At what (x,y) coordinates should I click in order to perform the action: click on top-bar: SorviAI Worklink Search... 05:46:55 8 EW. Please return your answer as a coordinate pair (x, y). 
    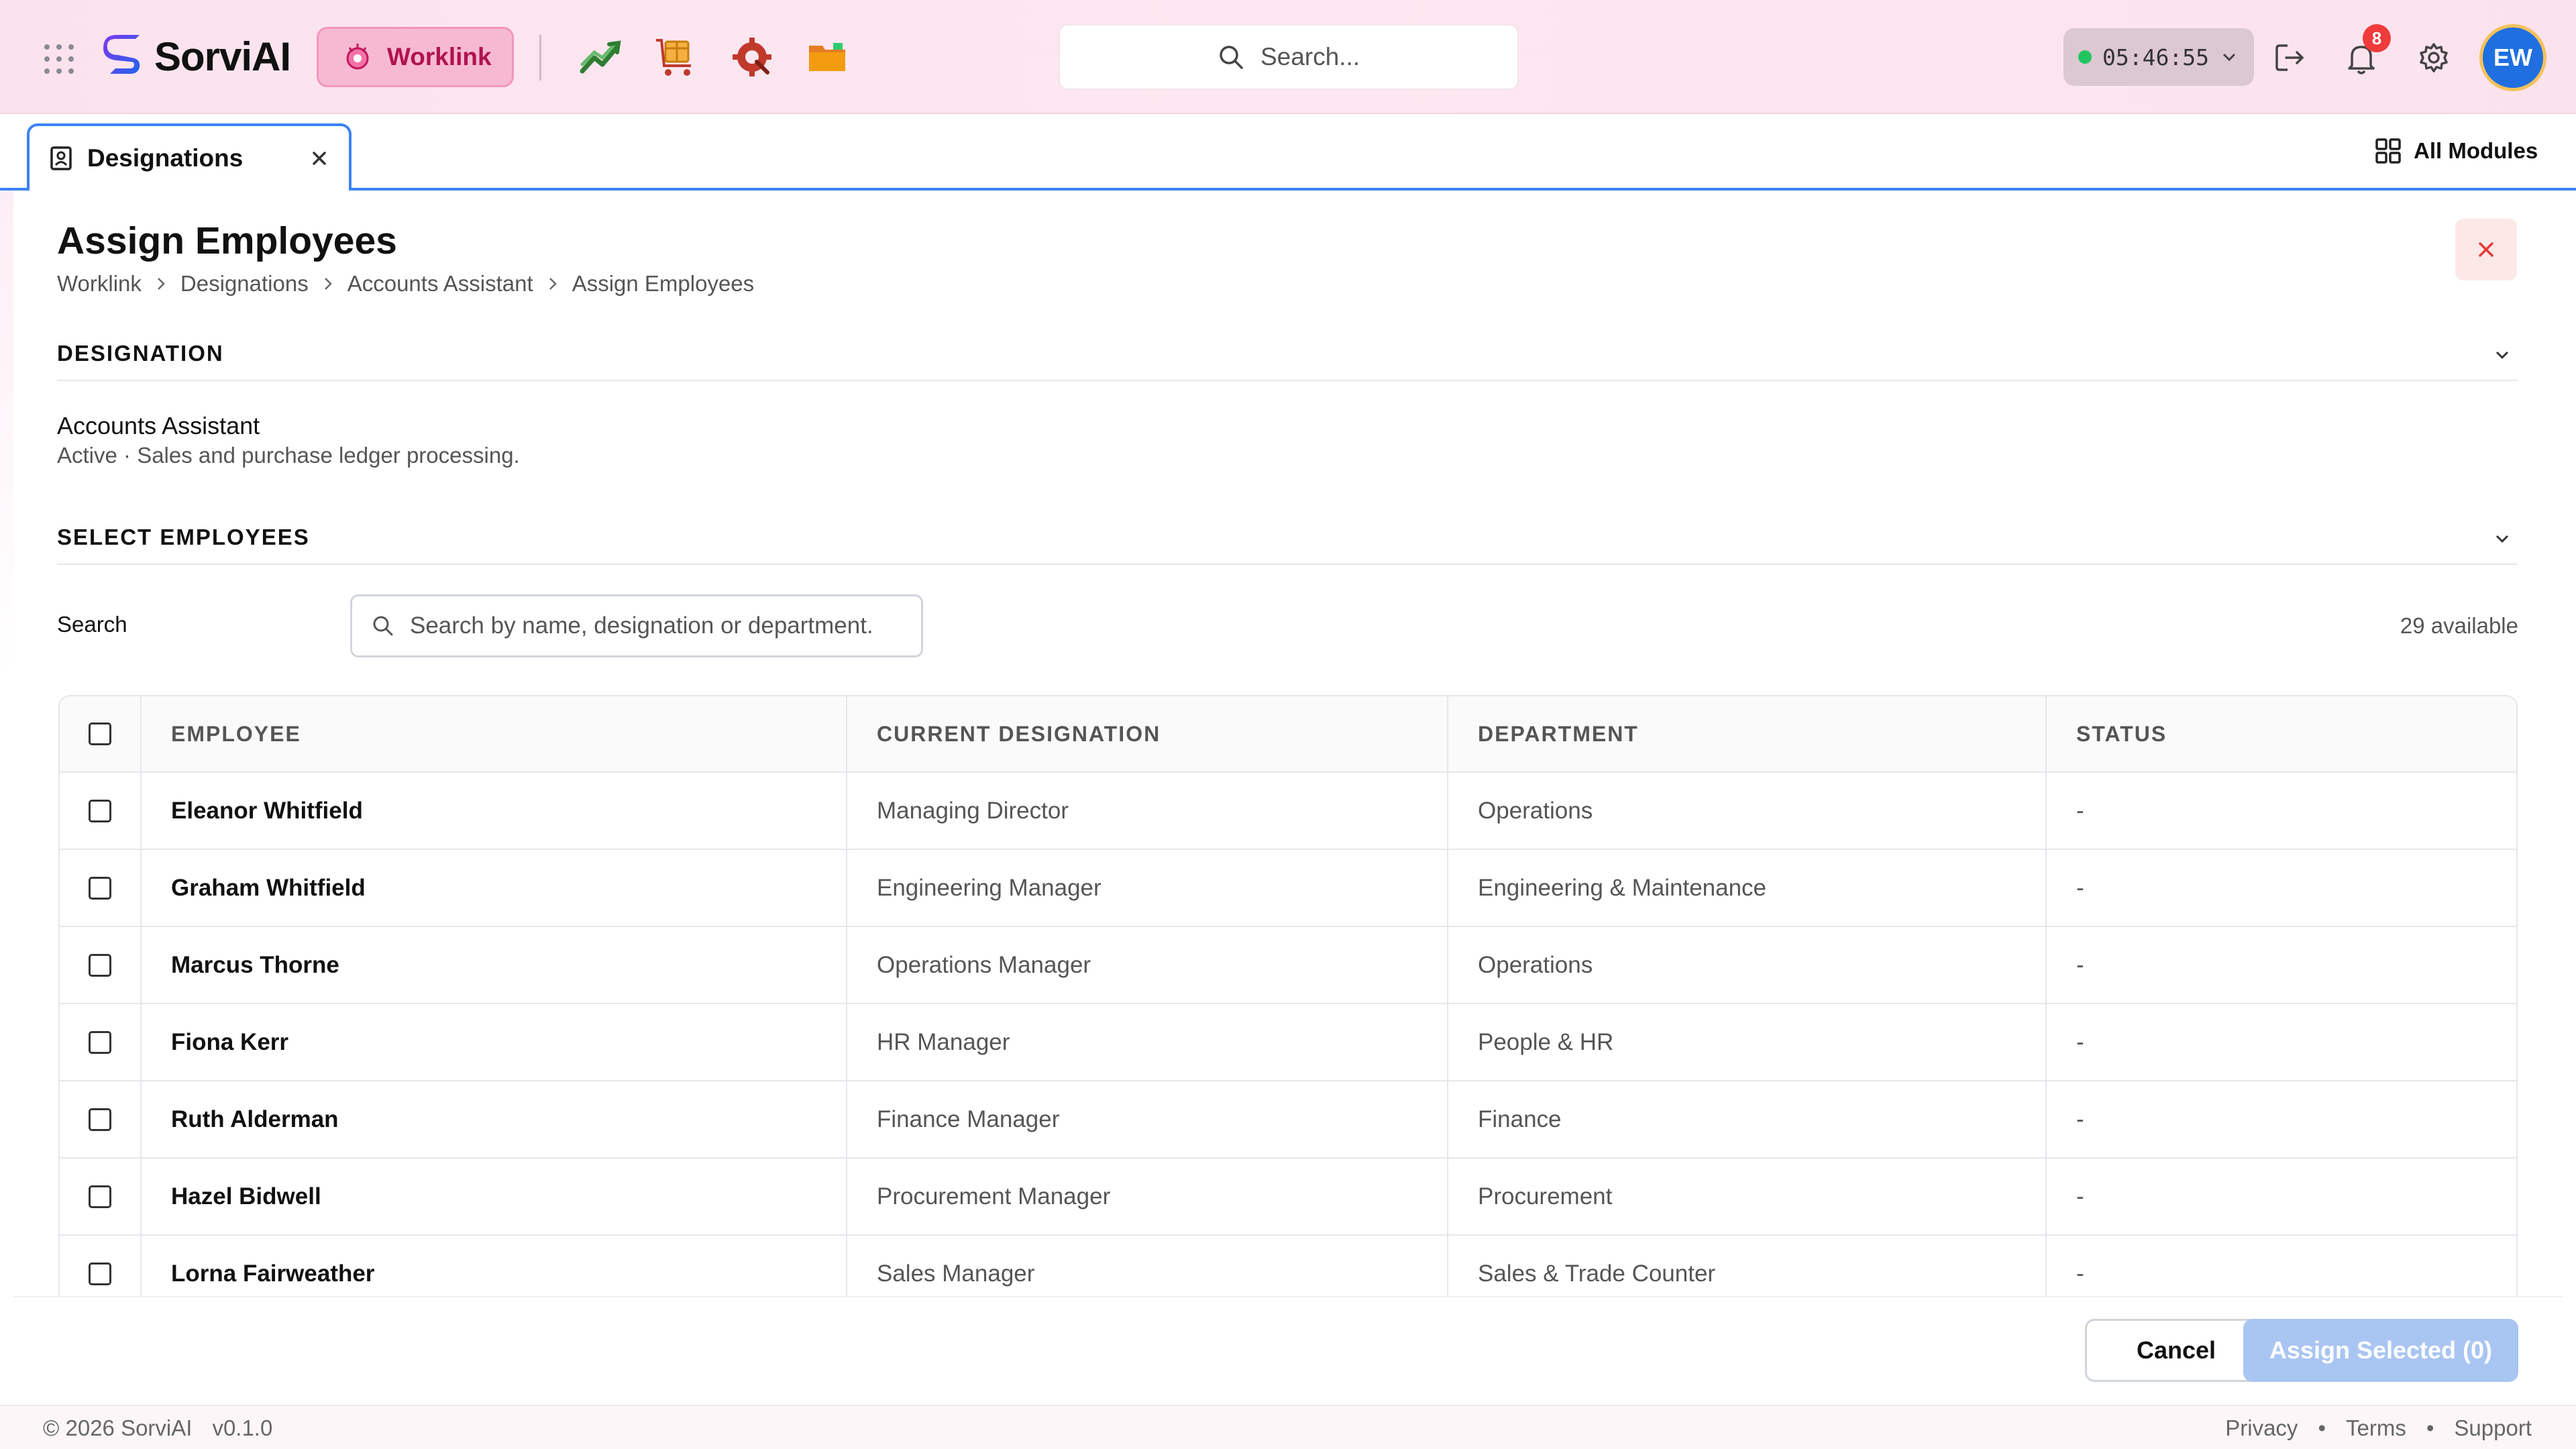
    Looking at the image, I should click on (1288, 57).